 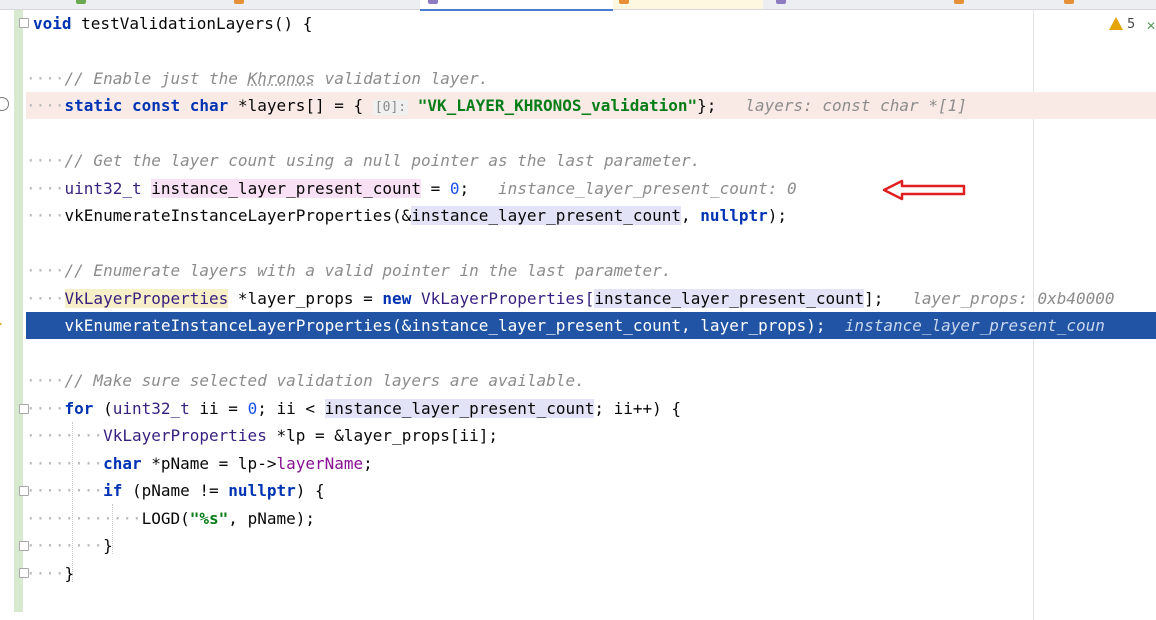 I want to click on field-name: layerName, so click(x=320, y=463).